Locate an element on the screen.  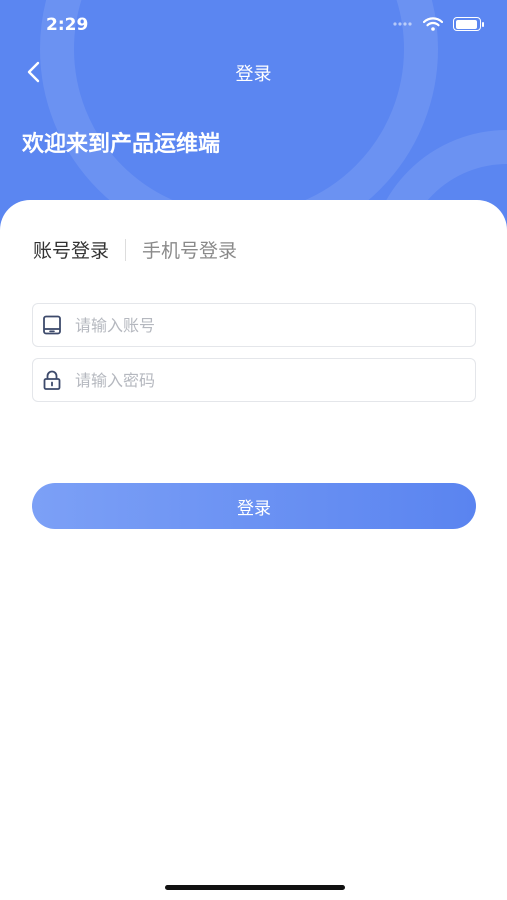
account-field is located at coordinates (254, 325).